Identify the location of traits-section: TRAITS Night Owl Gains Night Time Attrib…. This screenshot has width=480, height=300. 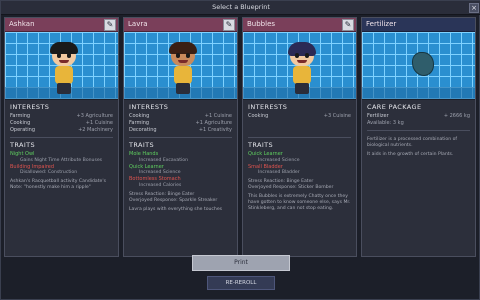
(61, 164).